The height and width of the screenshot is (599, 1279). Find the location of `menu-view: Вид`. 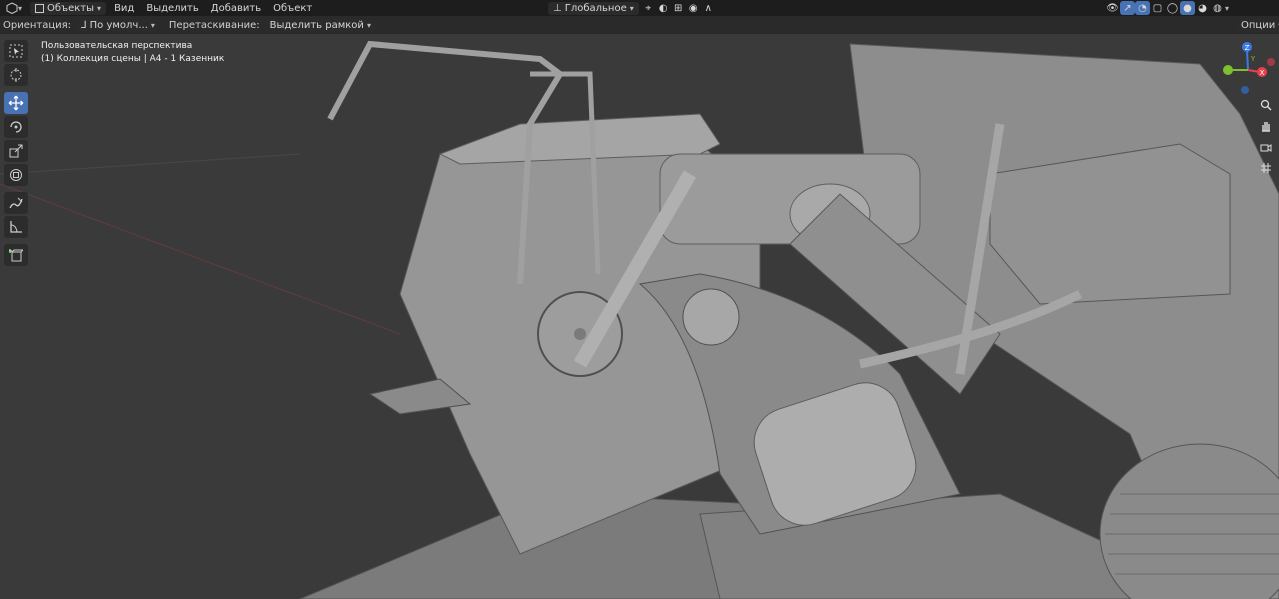

menu-view: Вид is located at coordinates (124, 8).